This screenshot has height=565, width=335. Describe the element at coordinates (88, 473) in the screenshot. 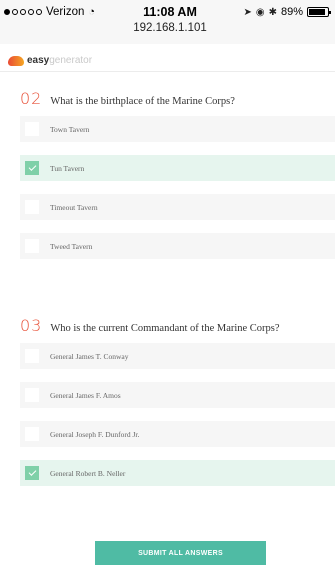

I see `answer-label: General Robert B. Neller` at that location.